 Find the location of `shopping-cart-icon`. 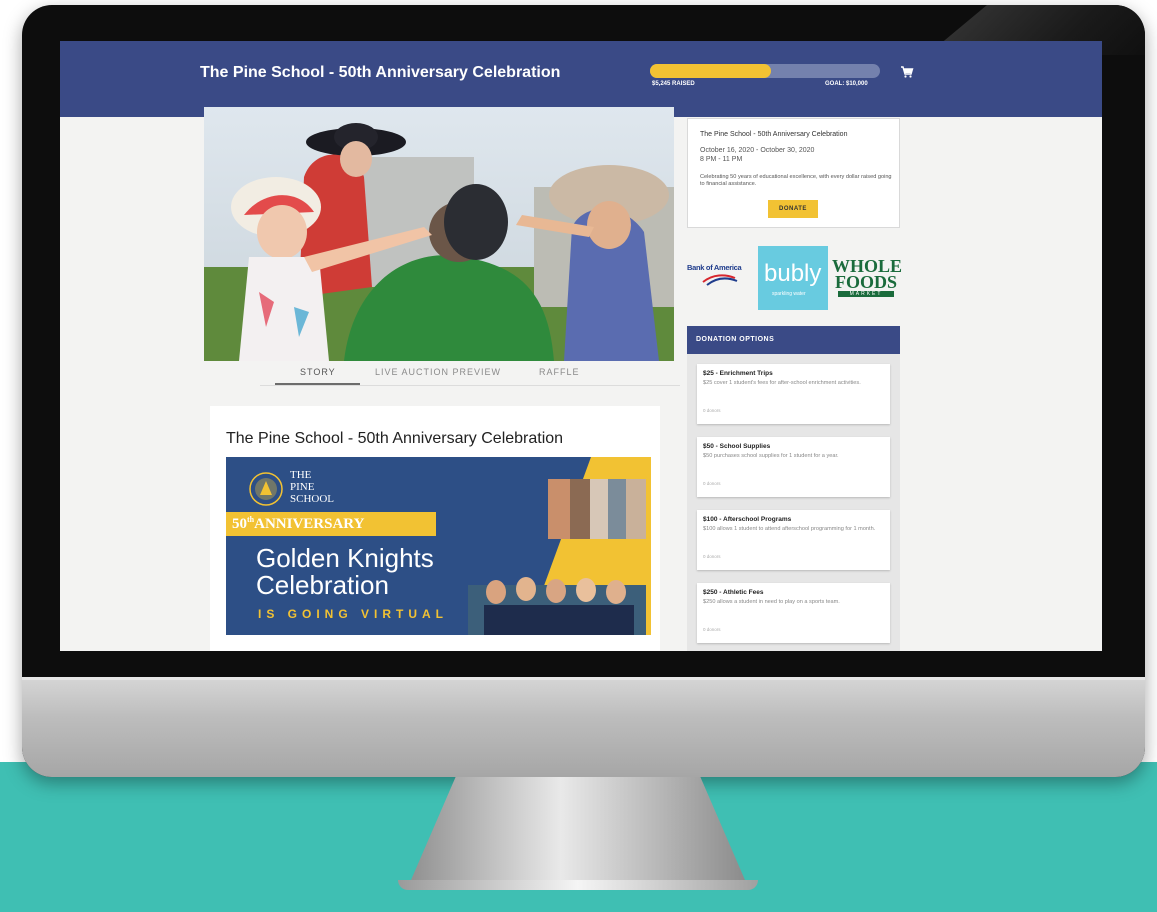

shopping-cart-icon is located at coordinates (907, 72).